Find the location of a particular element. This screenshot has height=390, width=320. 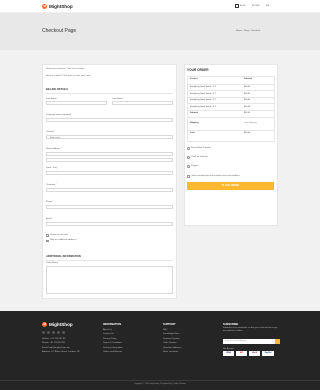

order-notes-label: Order Notes is located at coordinates (52, 263).